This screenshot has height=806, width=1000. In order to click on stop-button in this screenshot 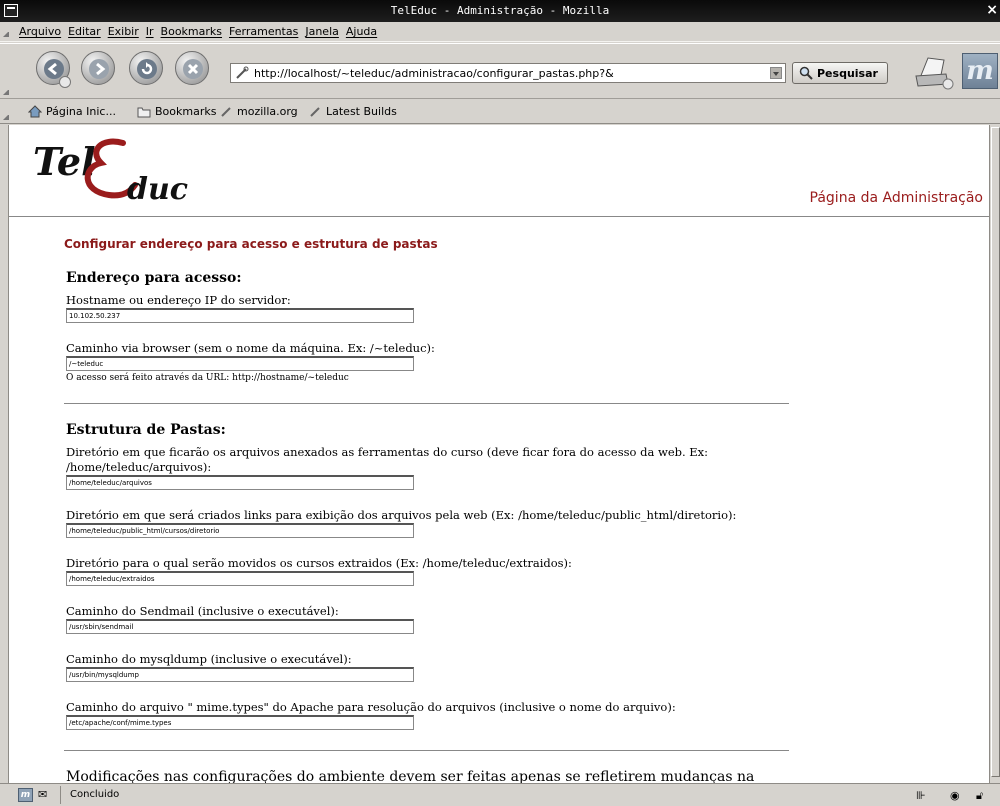, I will do `click(192, 68)`.